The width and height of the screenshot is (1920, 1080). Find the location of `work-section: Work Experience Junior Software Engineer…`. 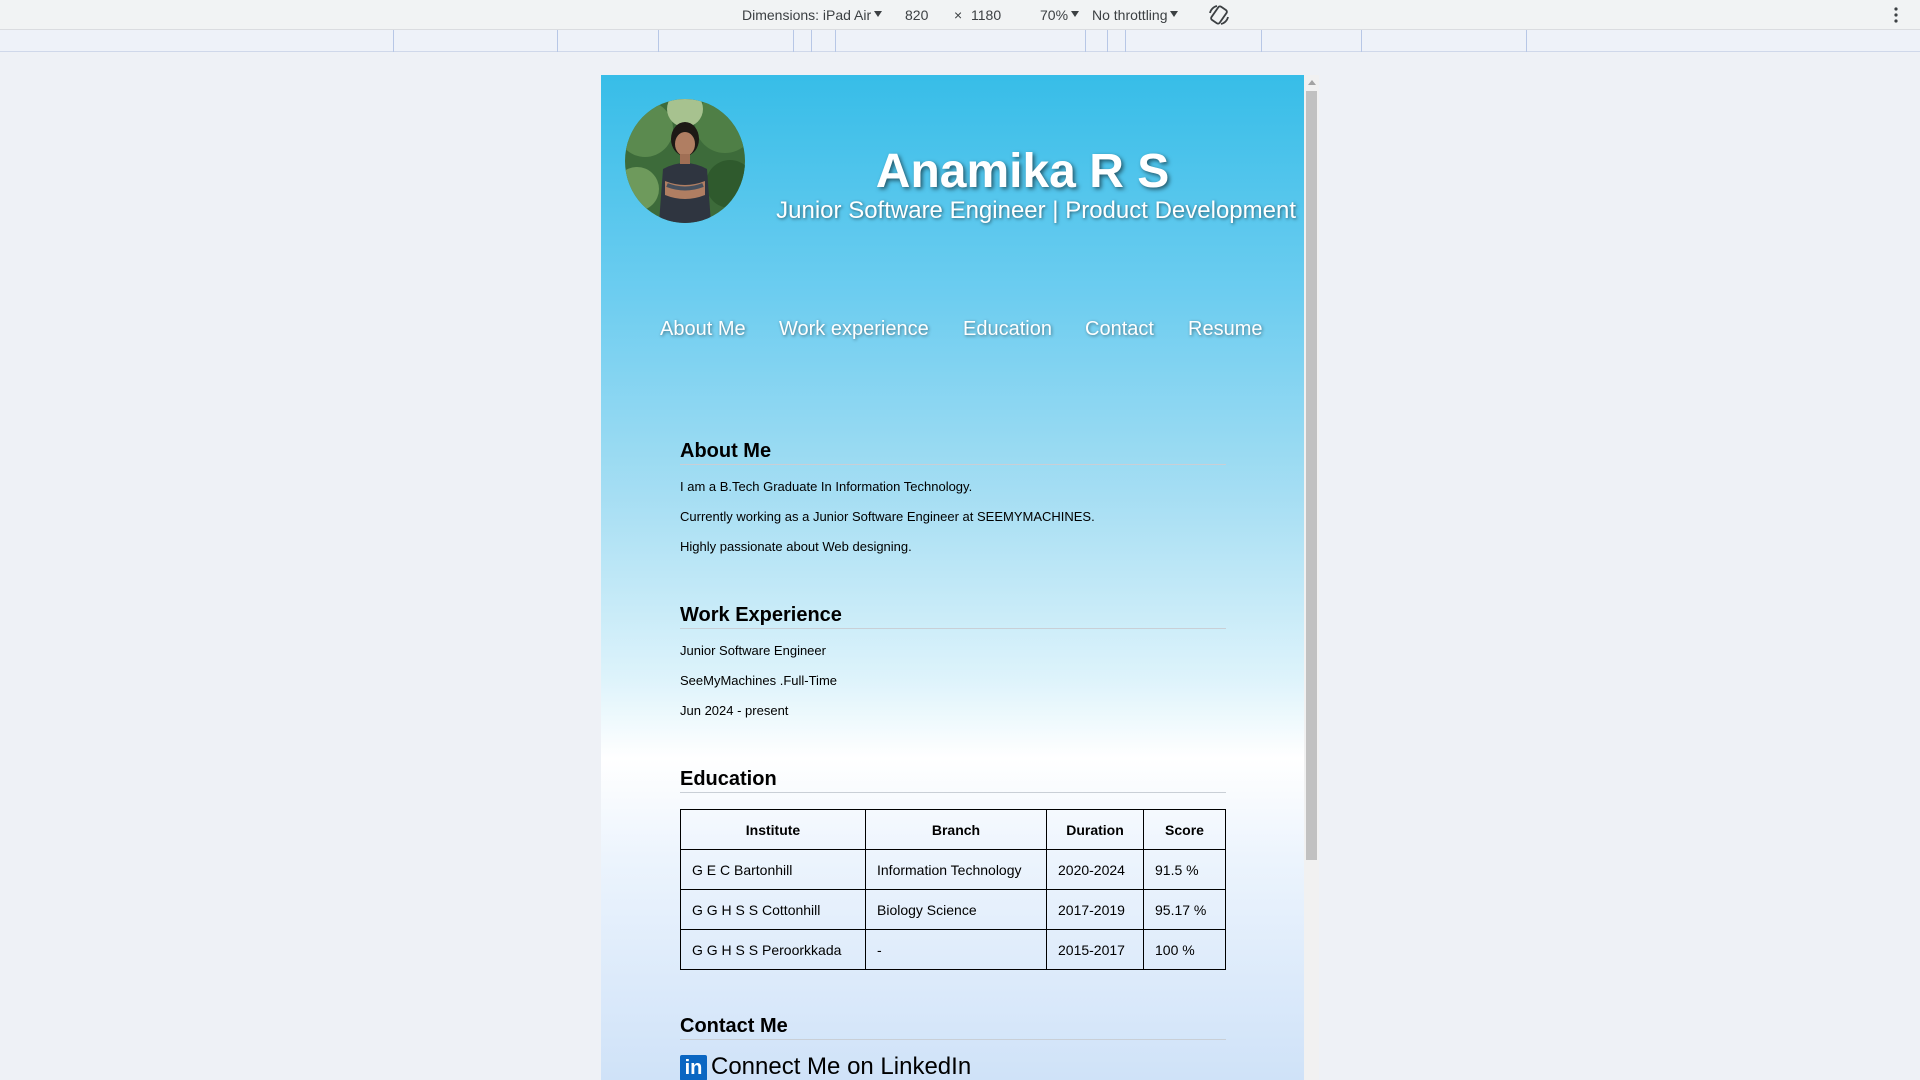

work-section: Work Experience Junior Software Engineer… is located at coordinates (953, 661).